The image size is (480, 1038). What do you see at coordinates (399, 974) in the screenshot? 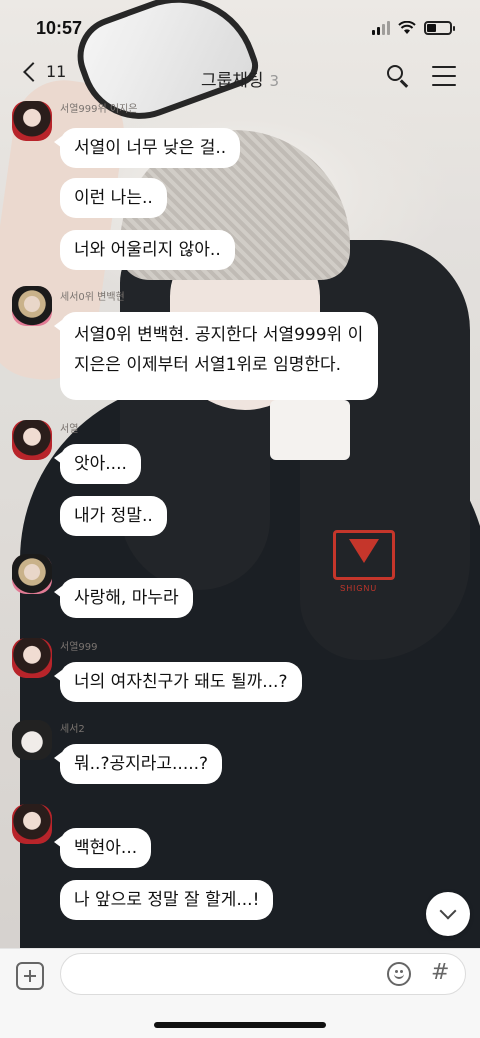
I see `emoji-icon` at bounding box center [399, 974].